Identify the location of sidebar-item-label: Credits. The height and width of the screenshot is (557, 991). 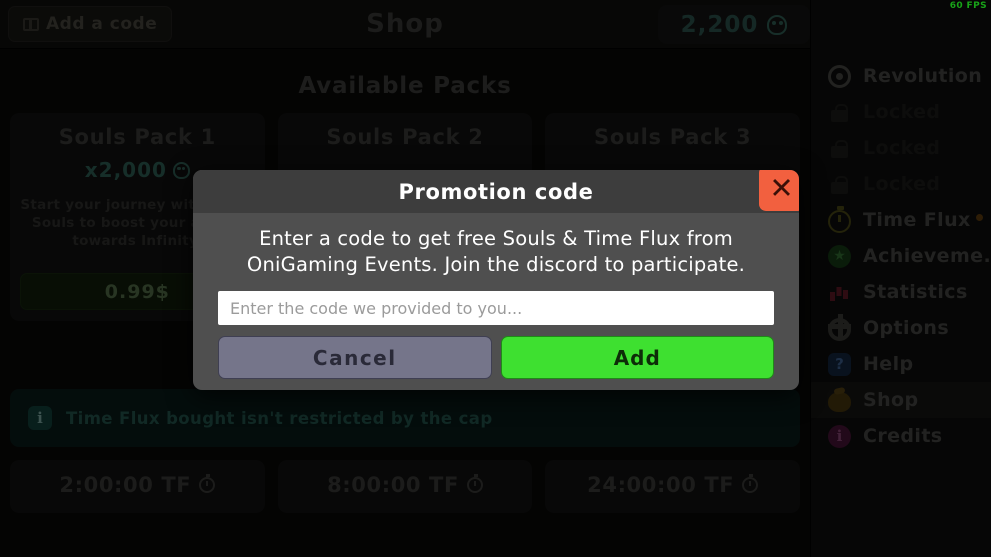
(903, 436).